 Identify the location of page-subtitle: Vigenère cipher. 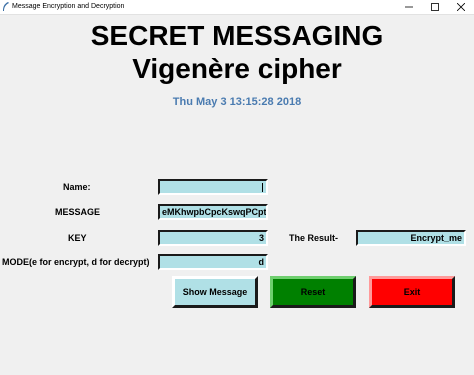
(237, 68).